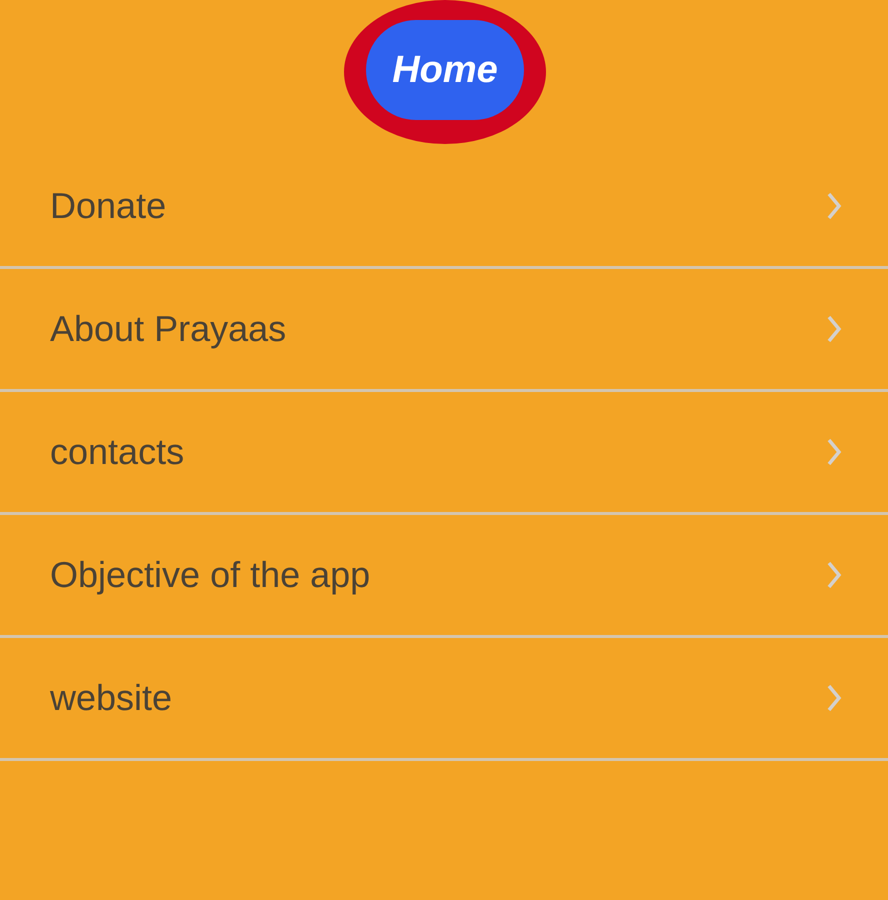  What do you see at coordinates (444, 453) in the screenshot?
I see `menu-item: contacts` at bounding box center [444, 453].